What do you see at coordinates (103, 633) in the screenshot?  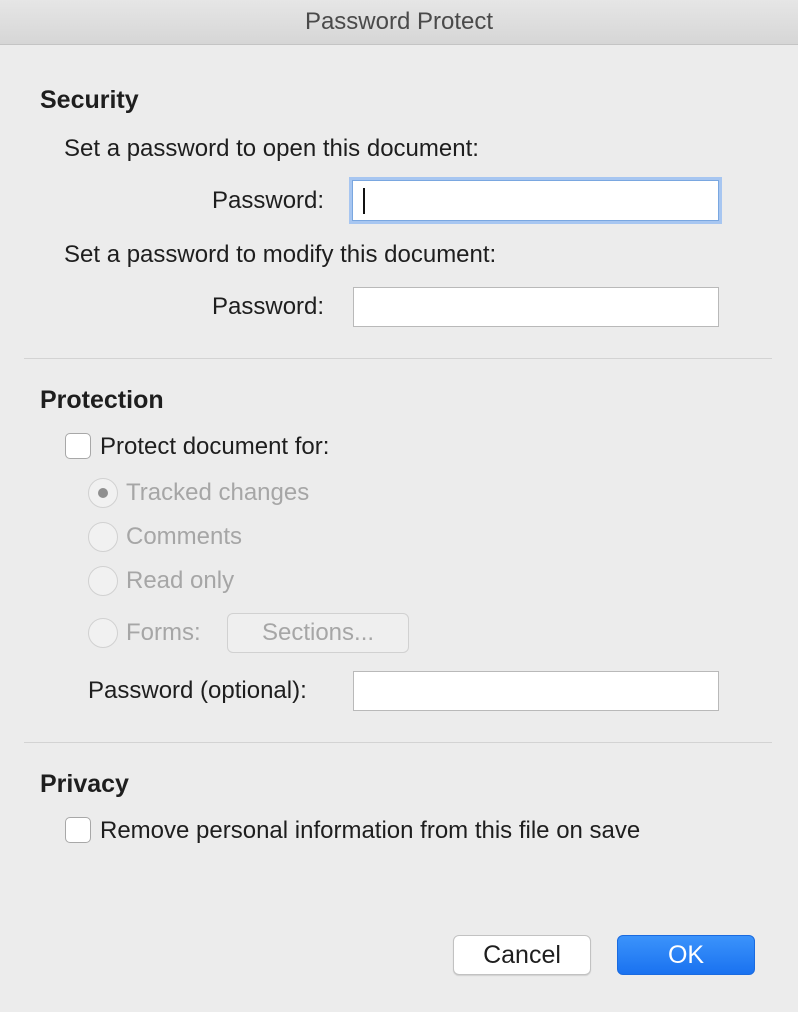 I see `radio-forms` at bounding box center [103, 633].